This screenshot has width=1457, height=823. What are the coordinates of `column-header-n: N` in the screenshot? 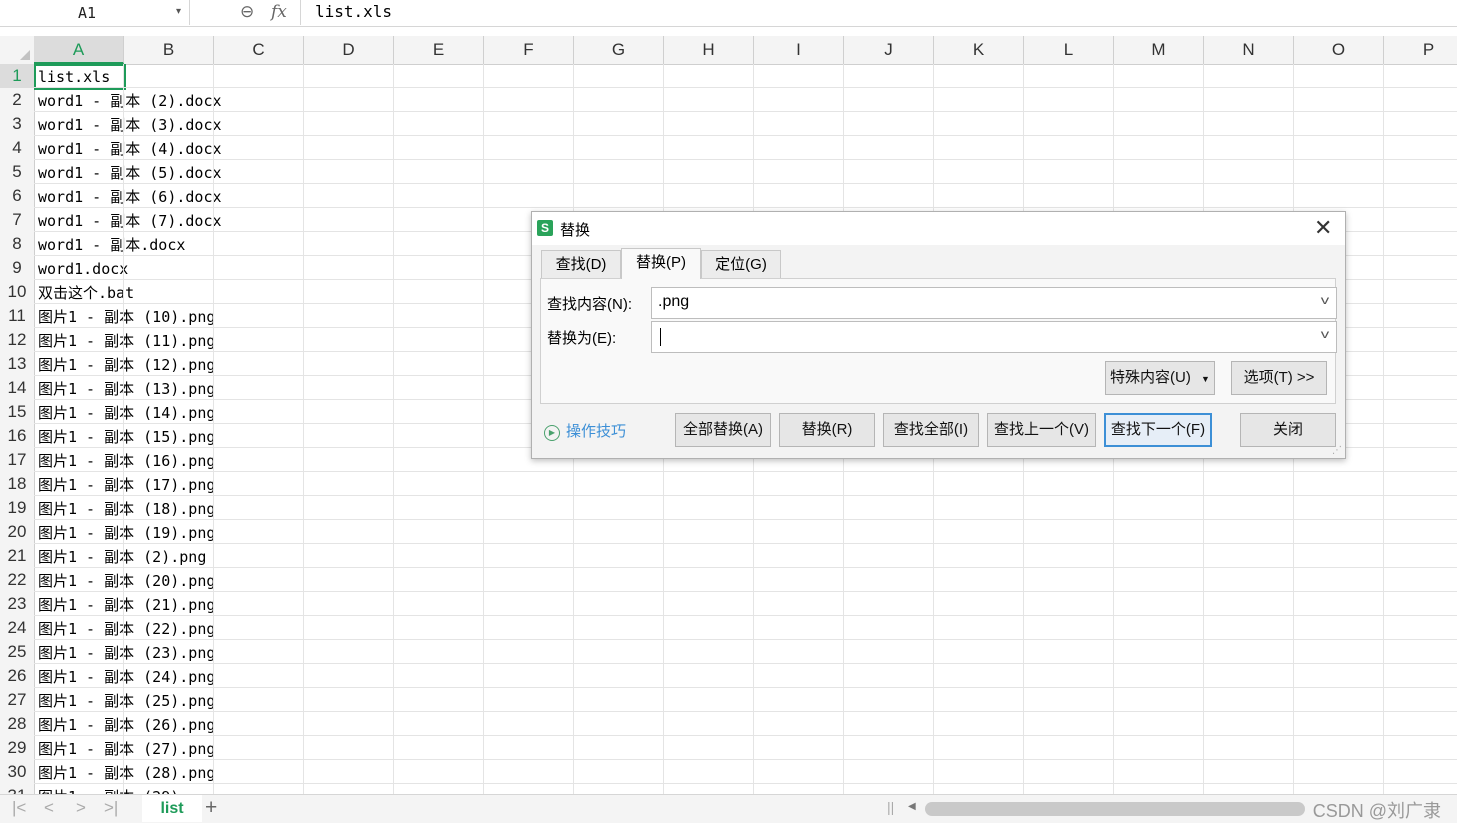 It's located at (1249, 50).